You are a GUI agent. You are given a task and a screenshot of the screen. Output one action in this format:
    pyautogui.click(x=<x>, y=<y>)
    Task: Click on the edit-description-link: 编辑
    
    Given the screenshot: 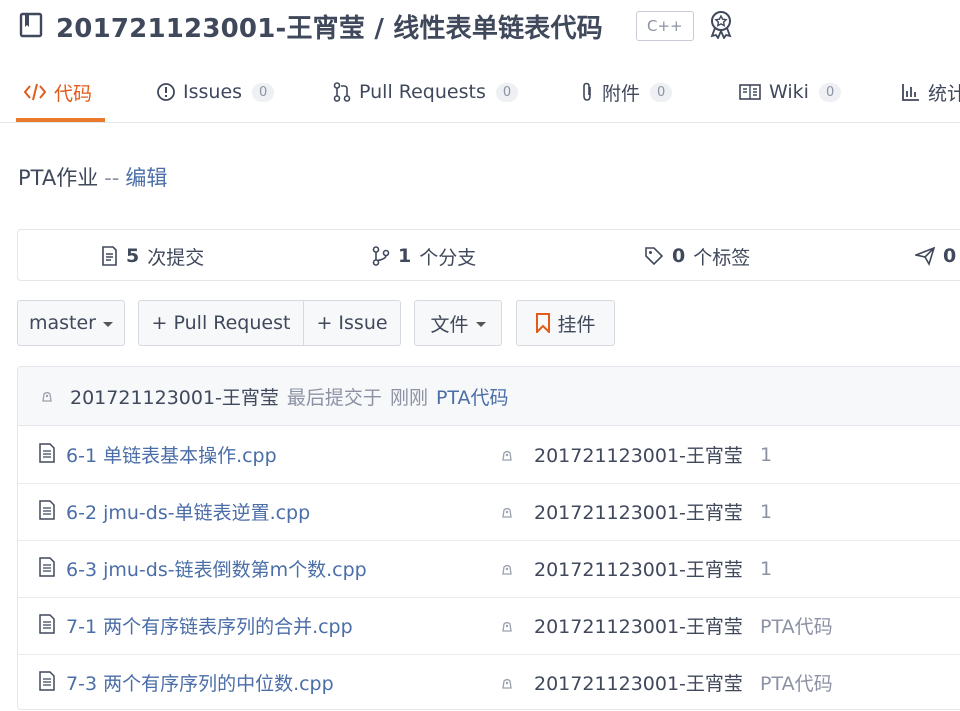 What is the action you would take?
    pyautogui.click(x=146, y=178)
    